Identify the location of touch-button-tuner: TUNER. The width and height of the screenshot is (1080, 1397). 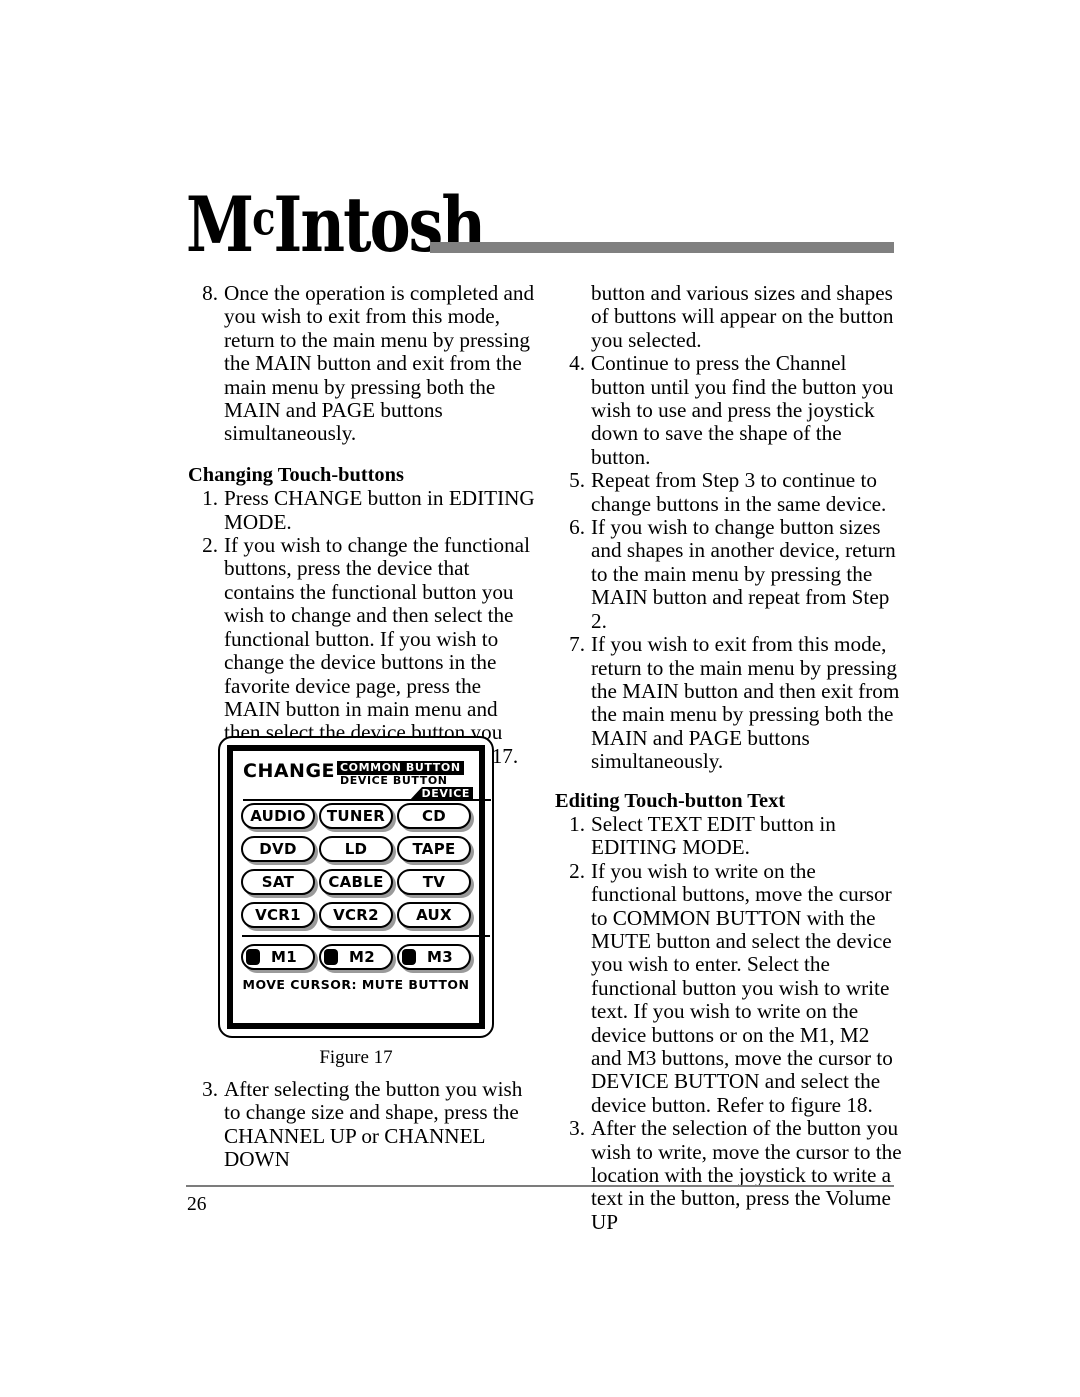
(356, 816).